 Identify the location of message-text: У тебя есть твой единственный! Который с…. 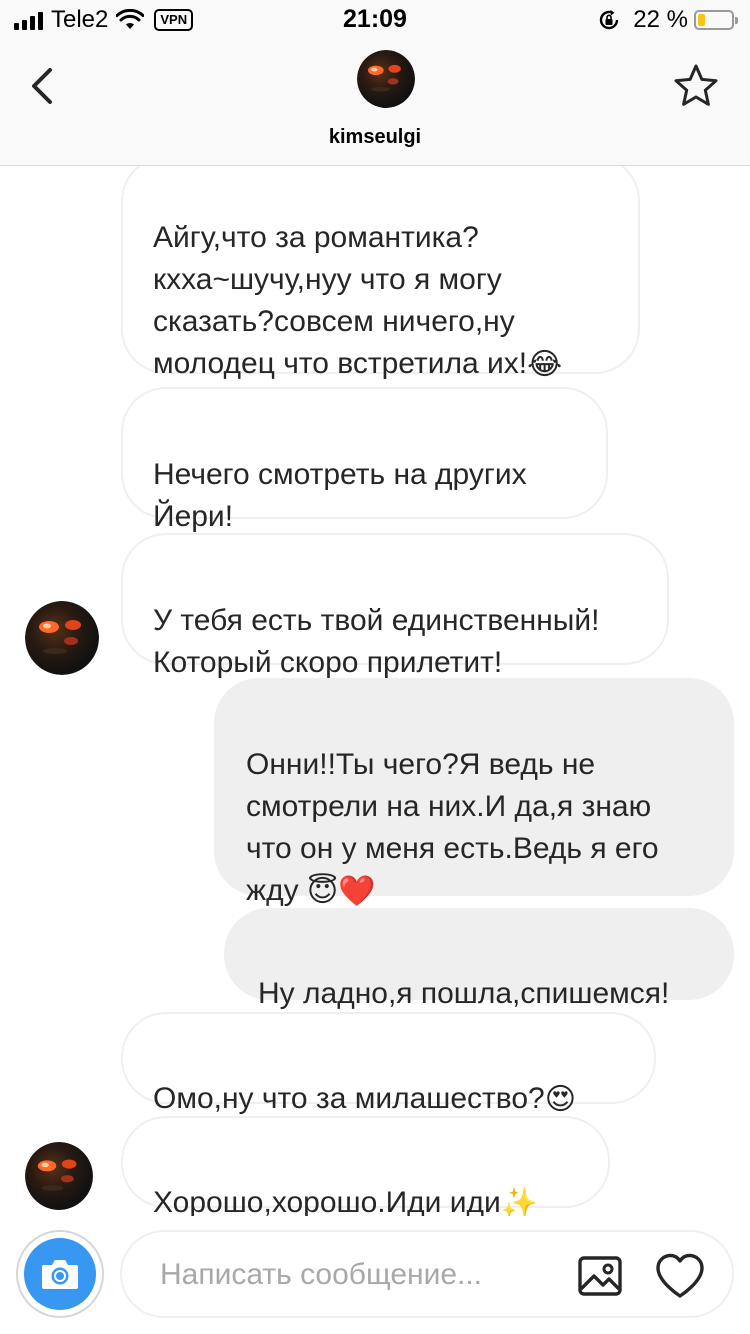
(376, 641).